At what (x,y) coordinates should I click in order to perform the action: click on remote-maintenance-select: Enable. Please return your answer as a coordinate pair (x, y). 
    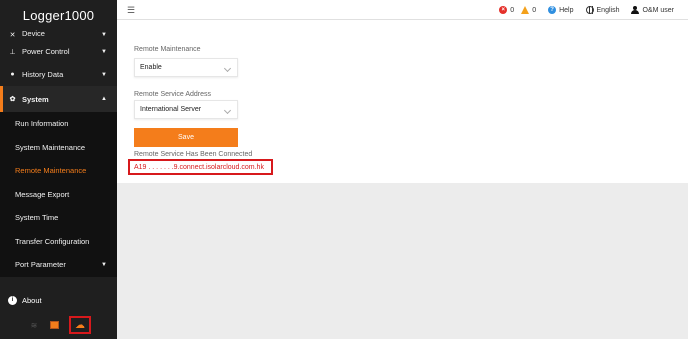
    Looking at the image, I should click on (186, 67).